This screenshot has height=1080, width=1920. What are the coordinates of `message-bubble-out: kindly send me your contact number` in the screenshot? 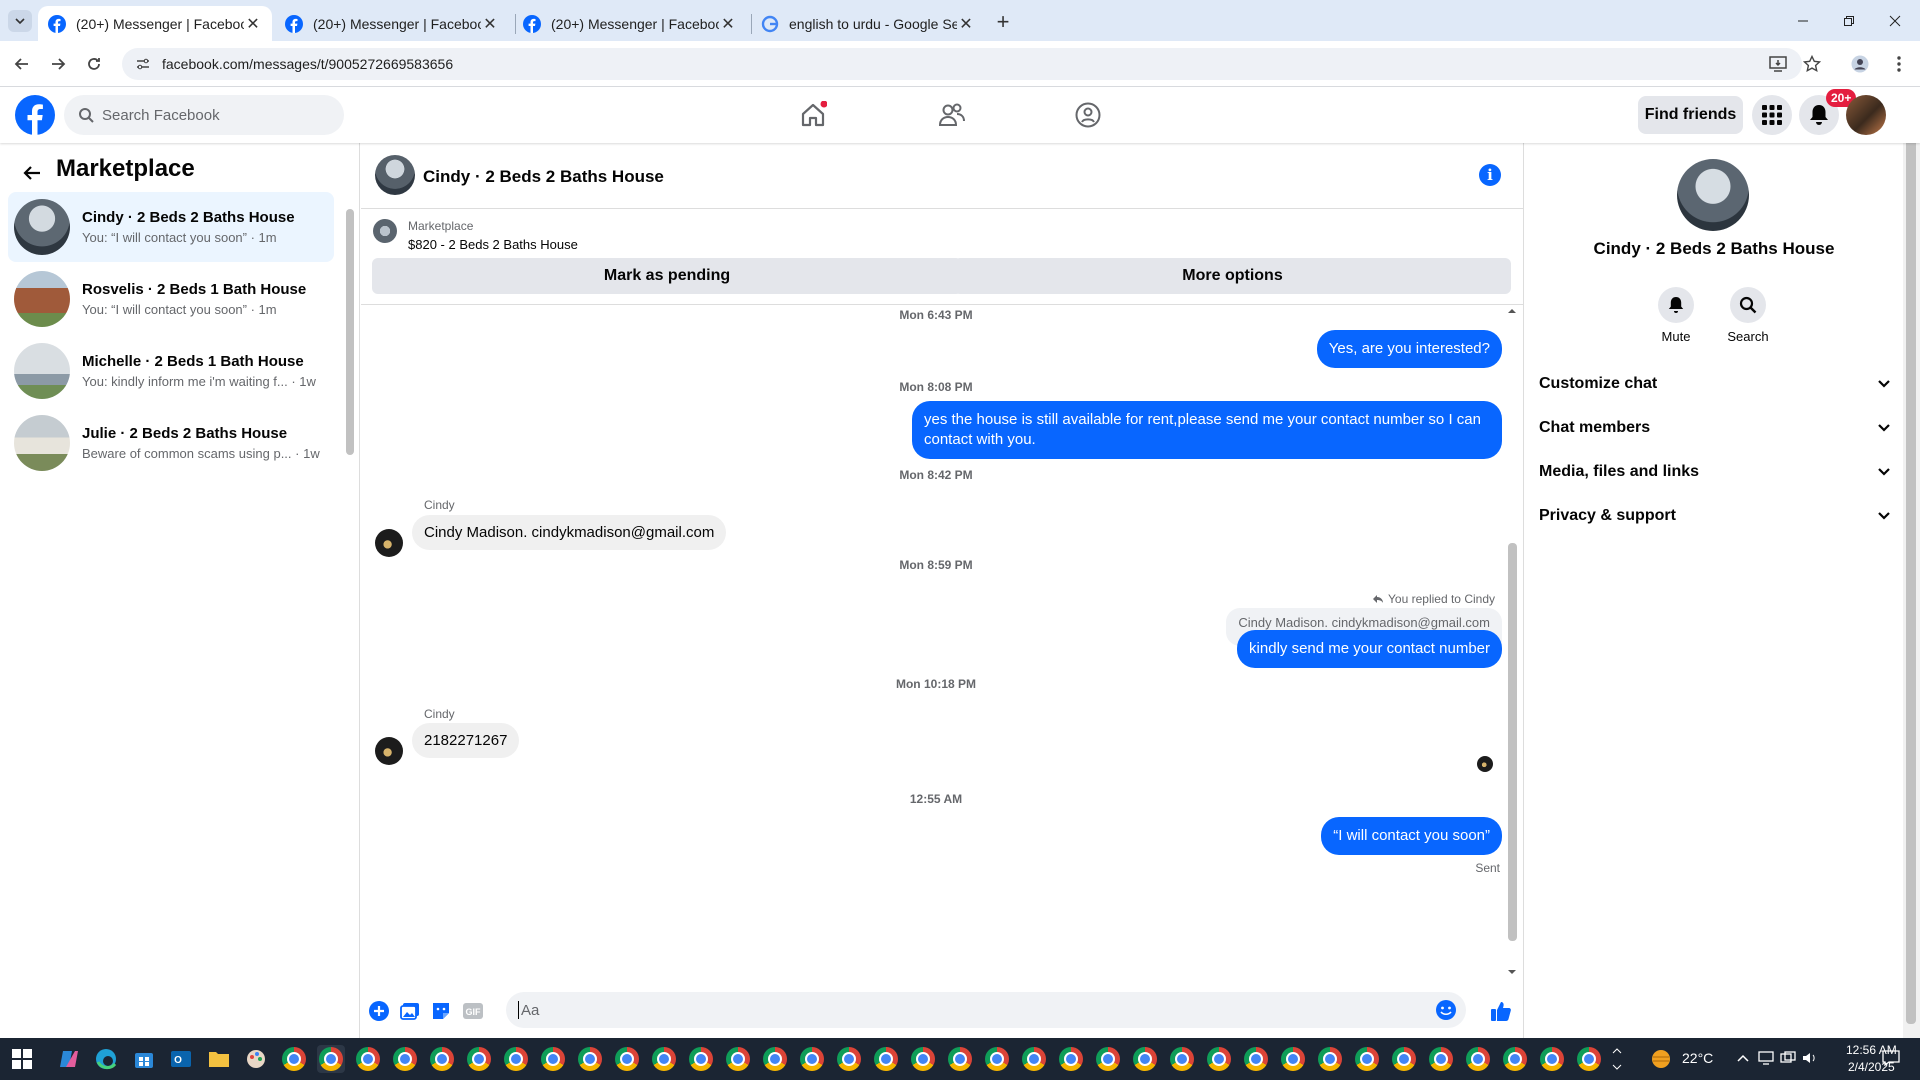 It's located at (1369, 649).